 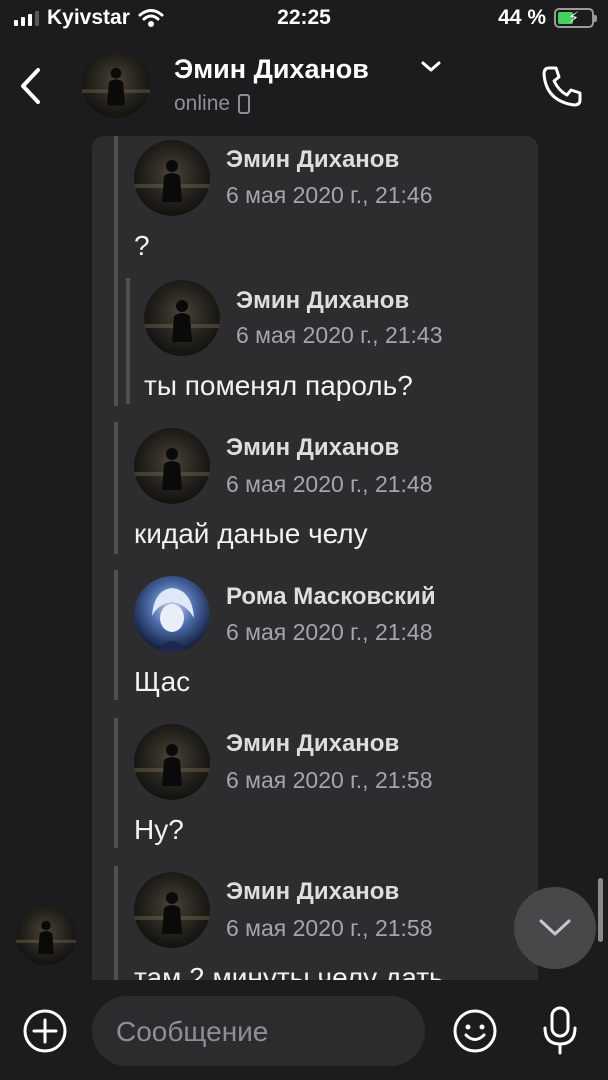 I want to click on emoji-icon, so click(x=475, y=1031).